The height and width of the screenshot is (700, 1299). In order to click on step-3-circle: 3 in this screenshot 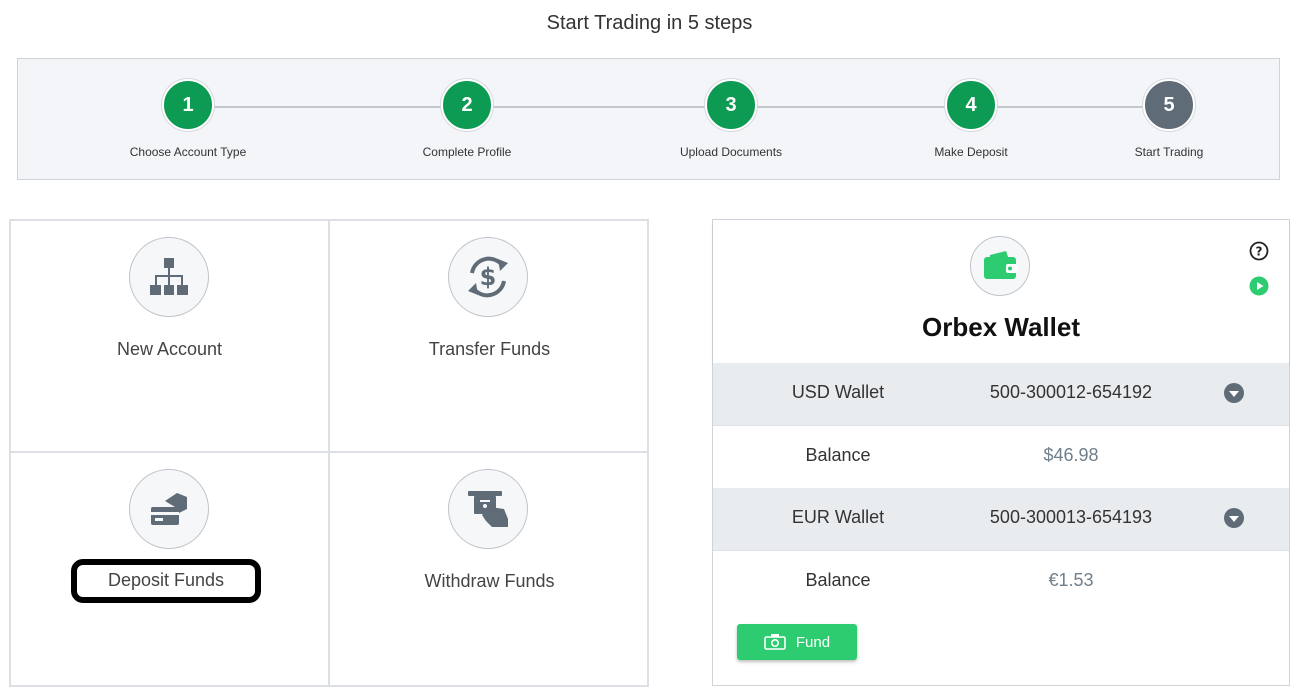, I will do `click(731, 105)`.